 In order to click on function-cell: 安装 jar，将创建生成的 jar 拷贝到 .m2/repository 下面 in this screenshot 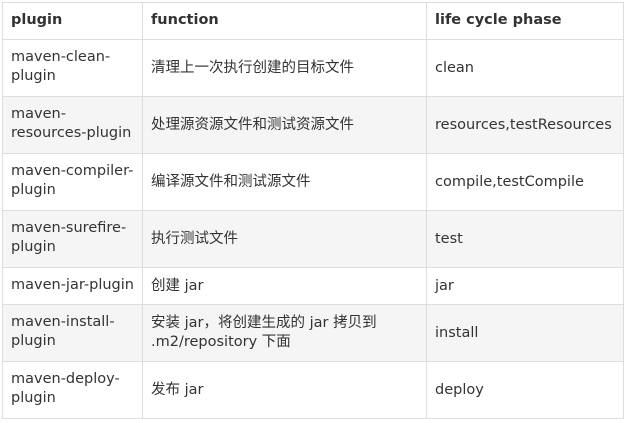, I will do `click(284, 333)`.